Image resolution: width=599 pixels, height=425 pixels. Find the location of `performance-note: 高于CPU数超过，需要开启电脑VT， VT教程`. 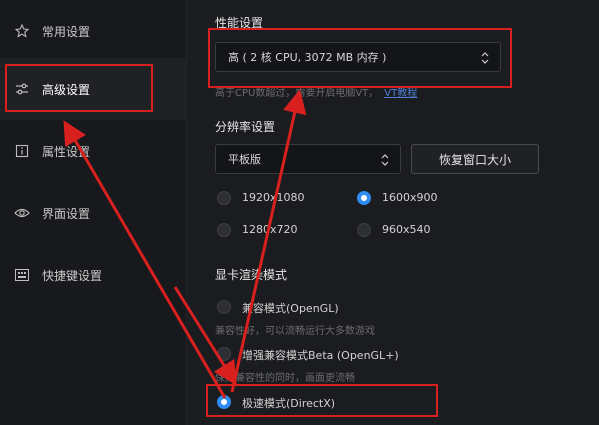

performance-note: 高于CPU数超过，需要开启电脑VT， VT教程 is located at coordinates (316, 91).